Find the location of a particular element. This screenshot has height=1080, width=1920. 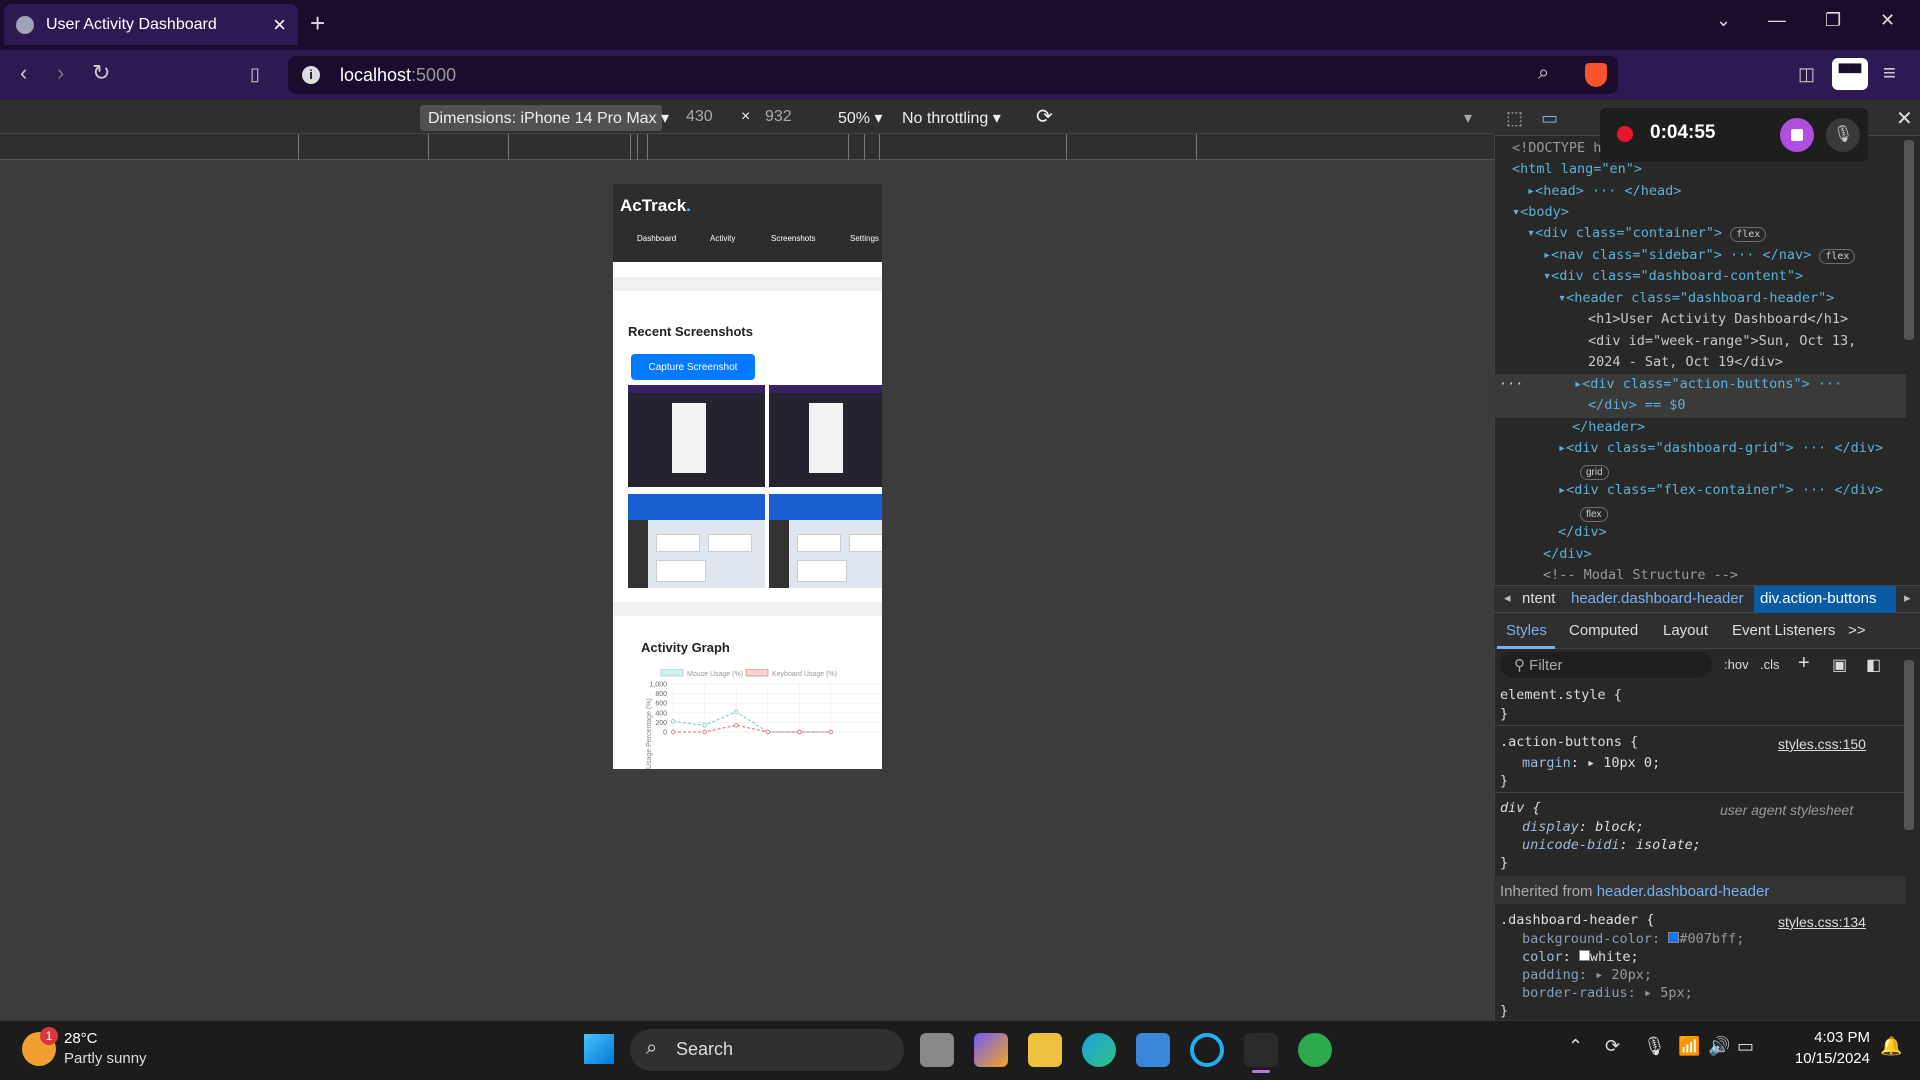

weather-desc: Partly sunny is located at coordinates (105, 1058).